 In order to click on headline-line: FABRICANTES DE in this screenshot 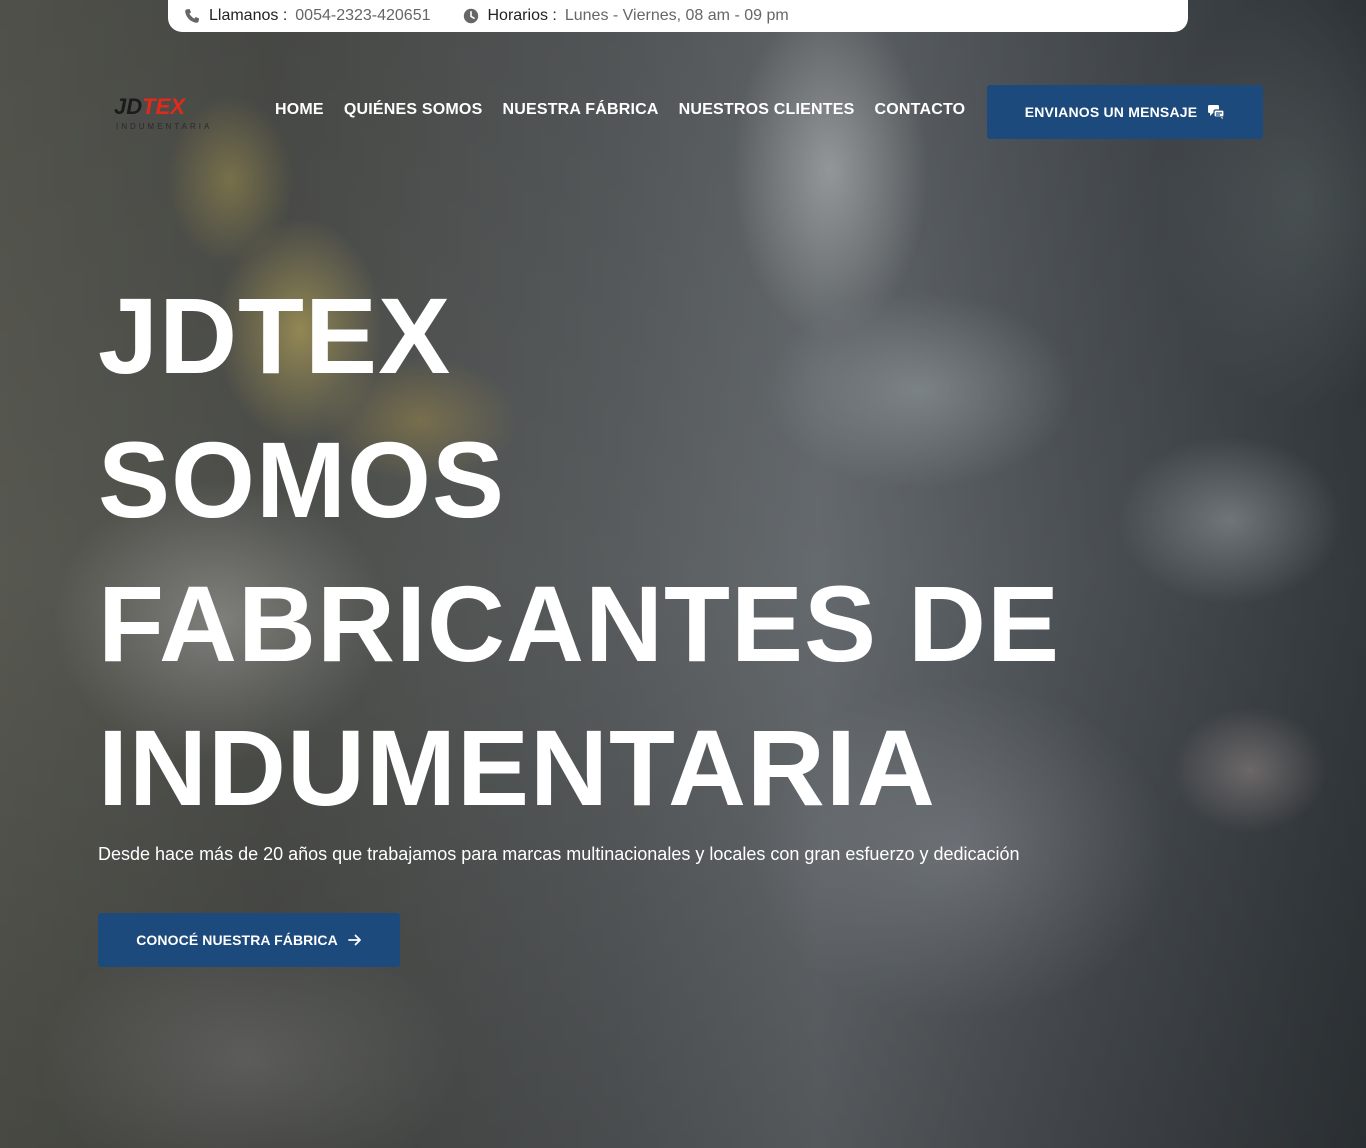, I will do `click(579, 623)`.